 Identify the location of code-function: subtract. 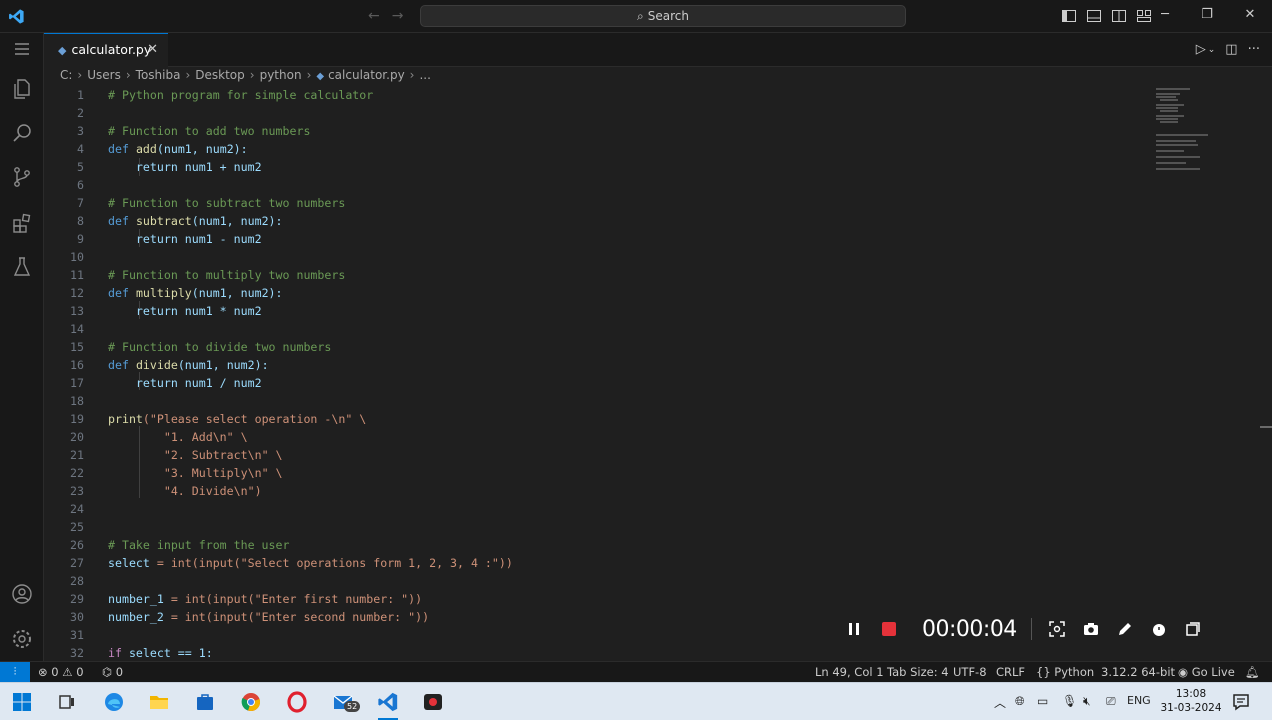
(163, 221).